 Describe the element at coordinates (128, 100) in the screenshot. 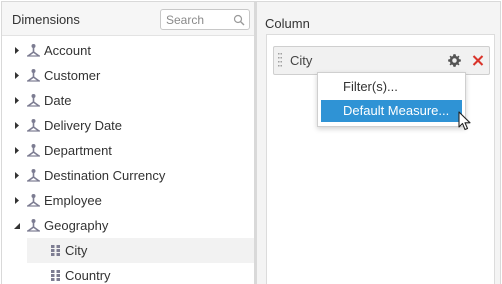

I see `tree-item-date: Date` at that location.